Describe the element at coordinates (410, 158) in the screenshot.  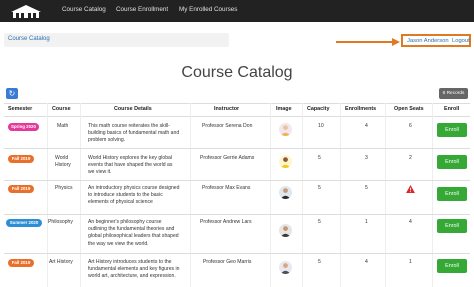
I see `open-seats-value: 2` at that location.